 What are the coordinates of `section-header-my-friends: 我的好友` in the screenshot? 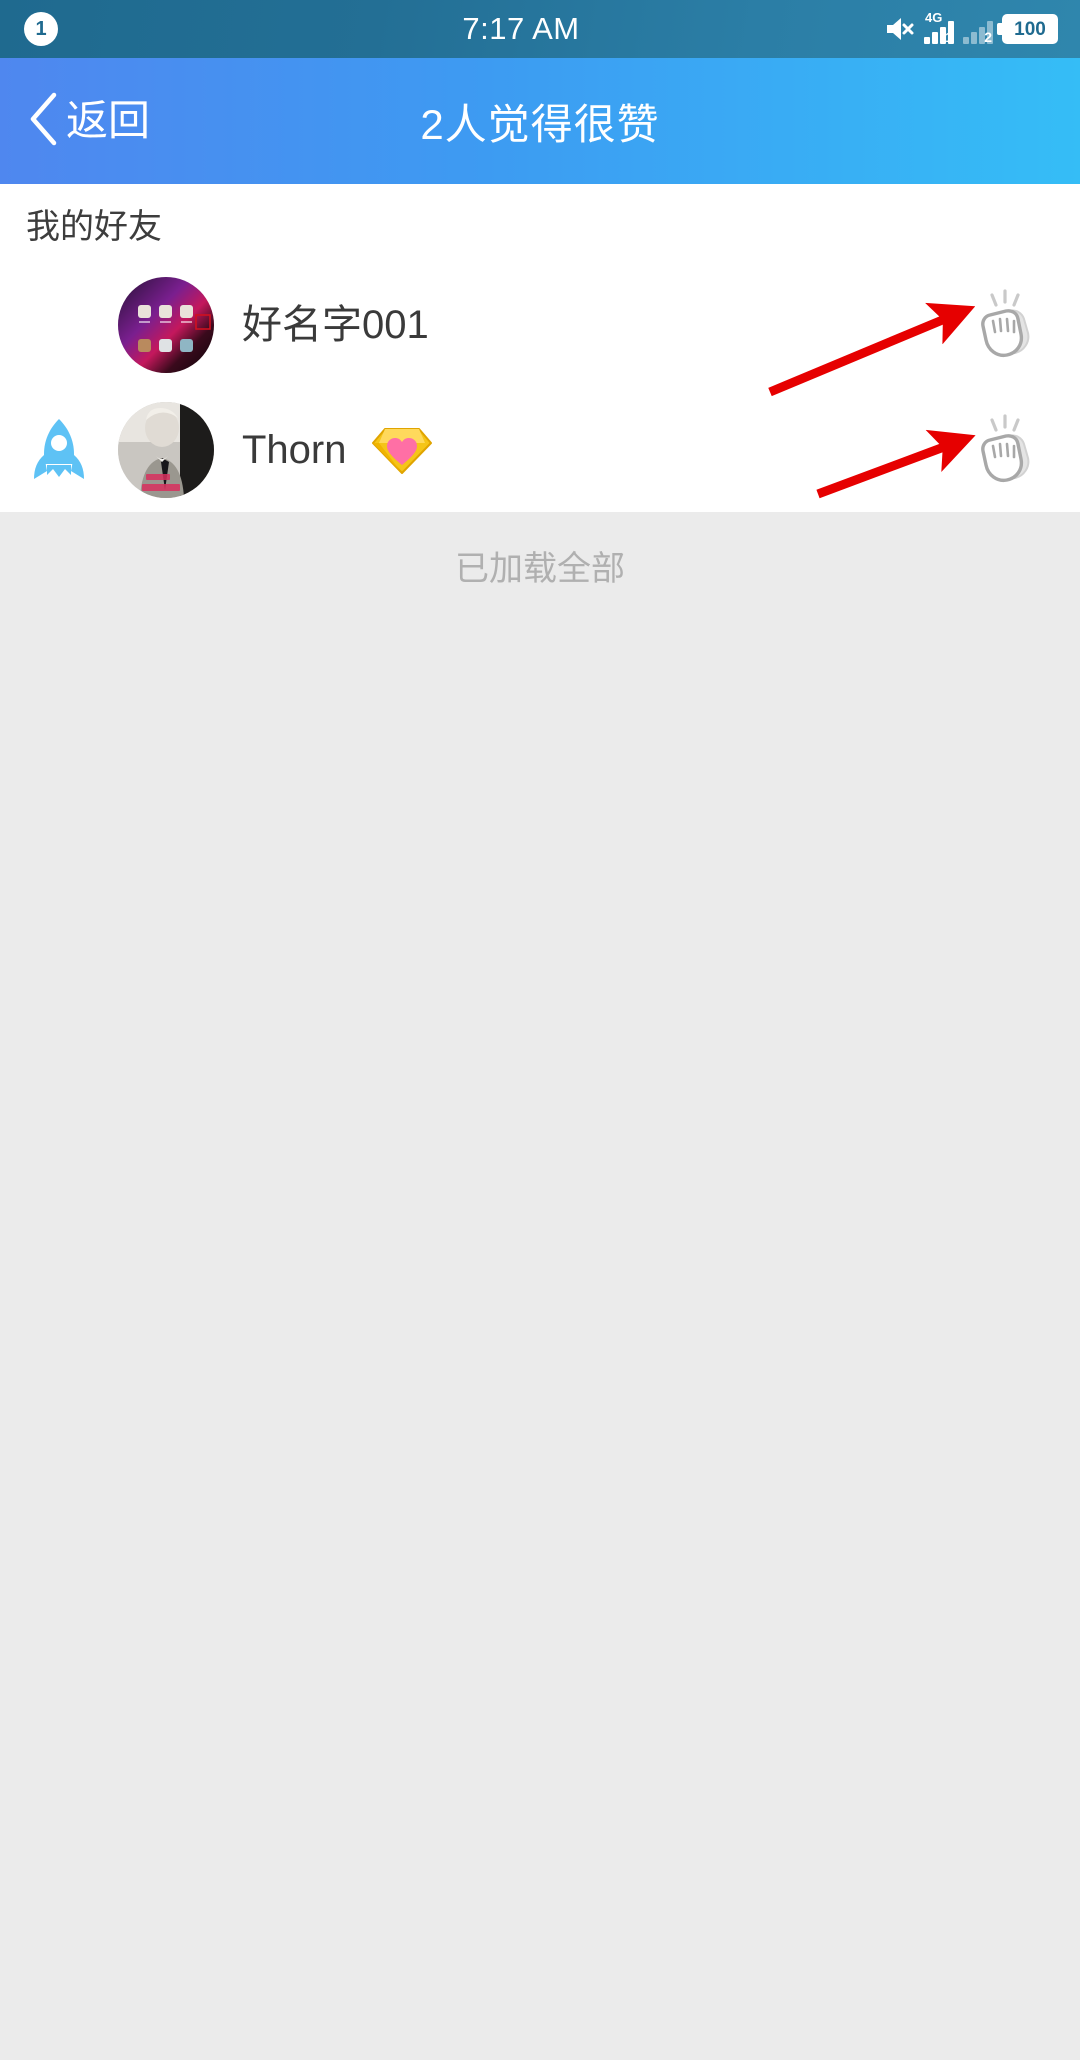 It's located at (94, 226).